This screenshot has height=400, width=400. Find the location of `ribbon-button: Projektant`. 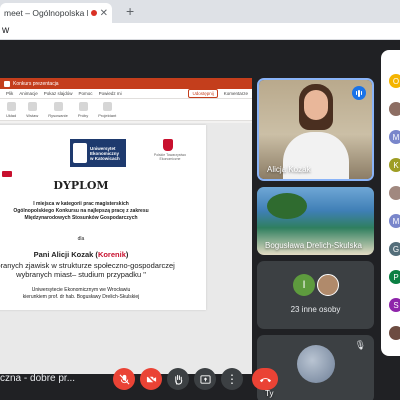

ribbon-button: Projektant is located at coordinates (107, 110).